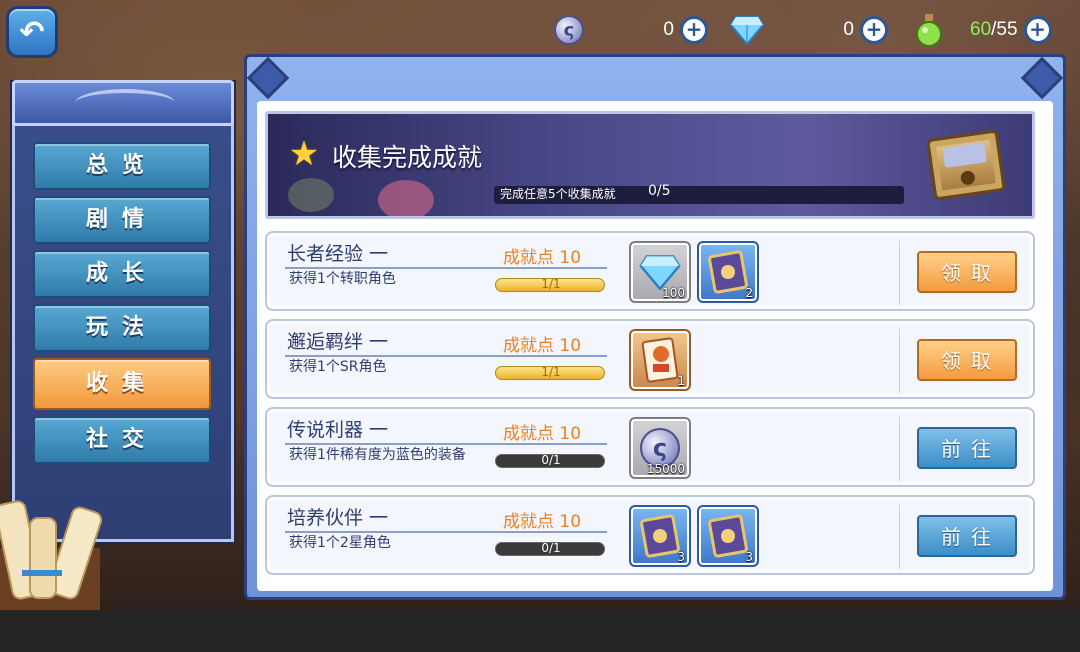 The image size is (1080, 652). I want to click on stamina-potion-icon, so click(929, 30).